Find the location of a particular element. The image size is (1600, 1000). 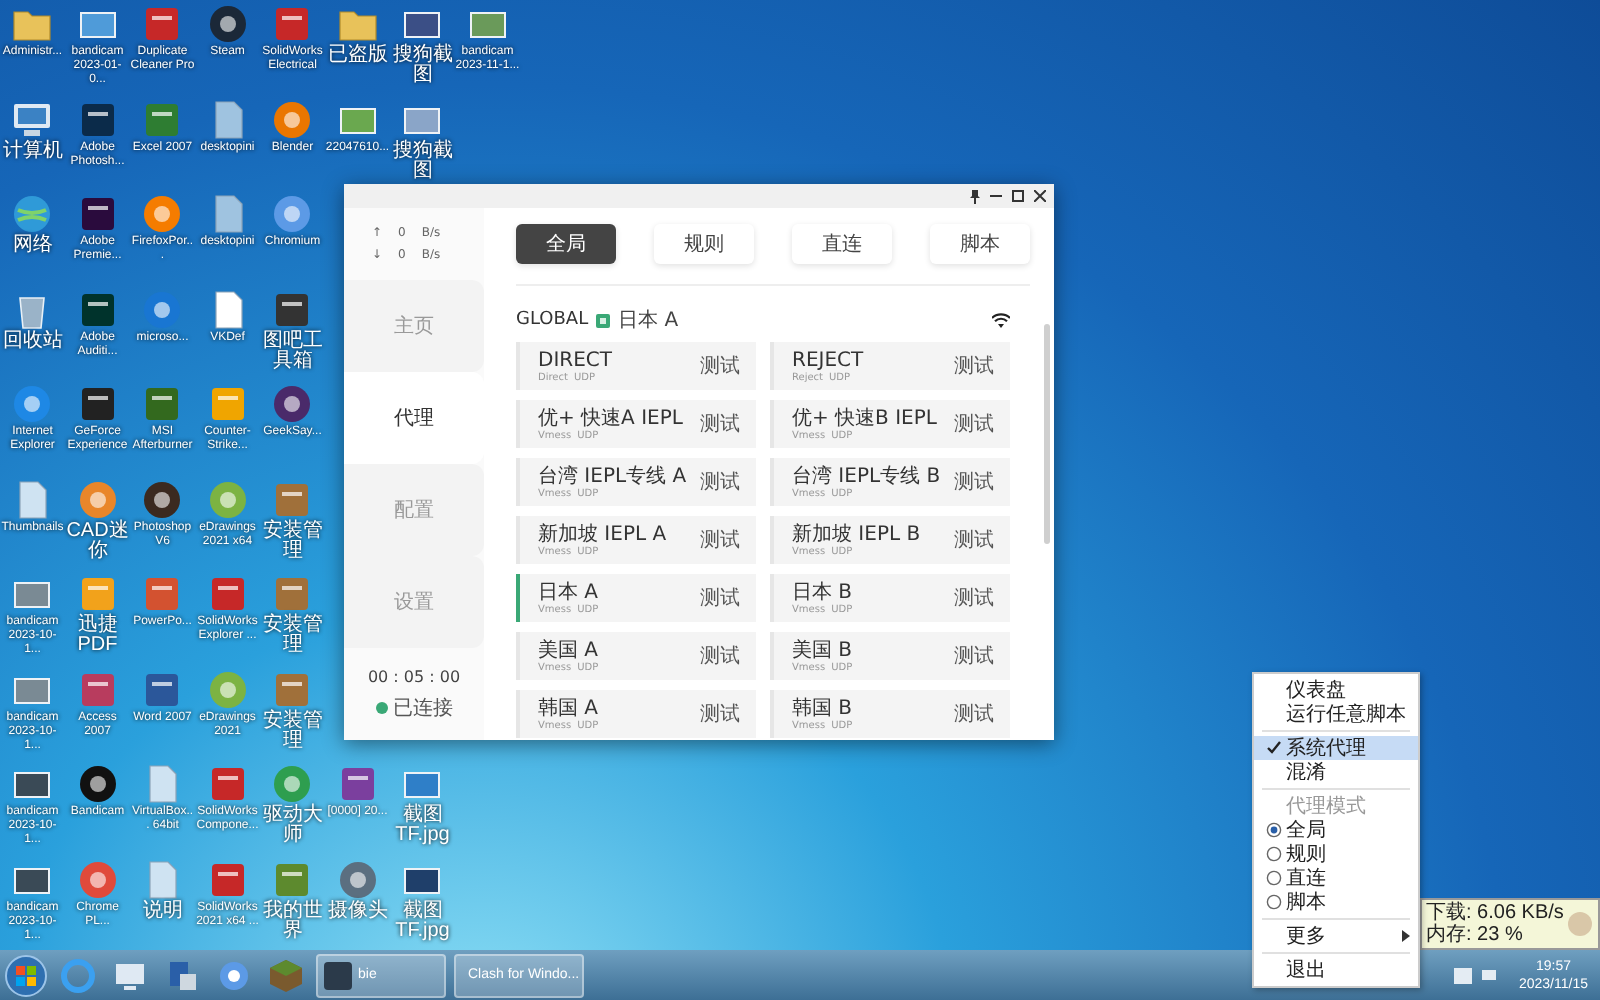

submenu-arrow-icon is located at coordinates (1406, 936).